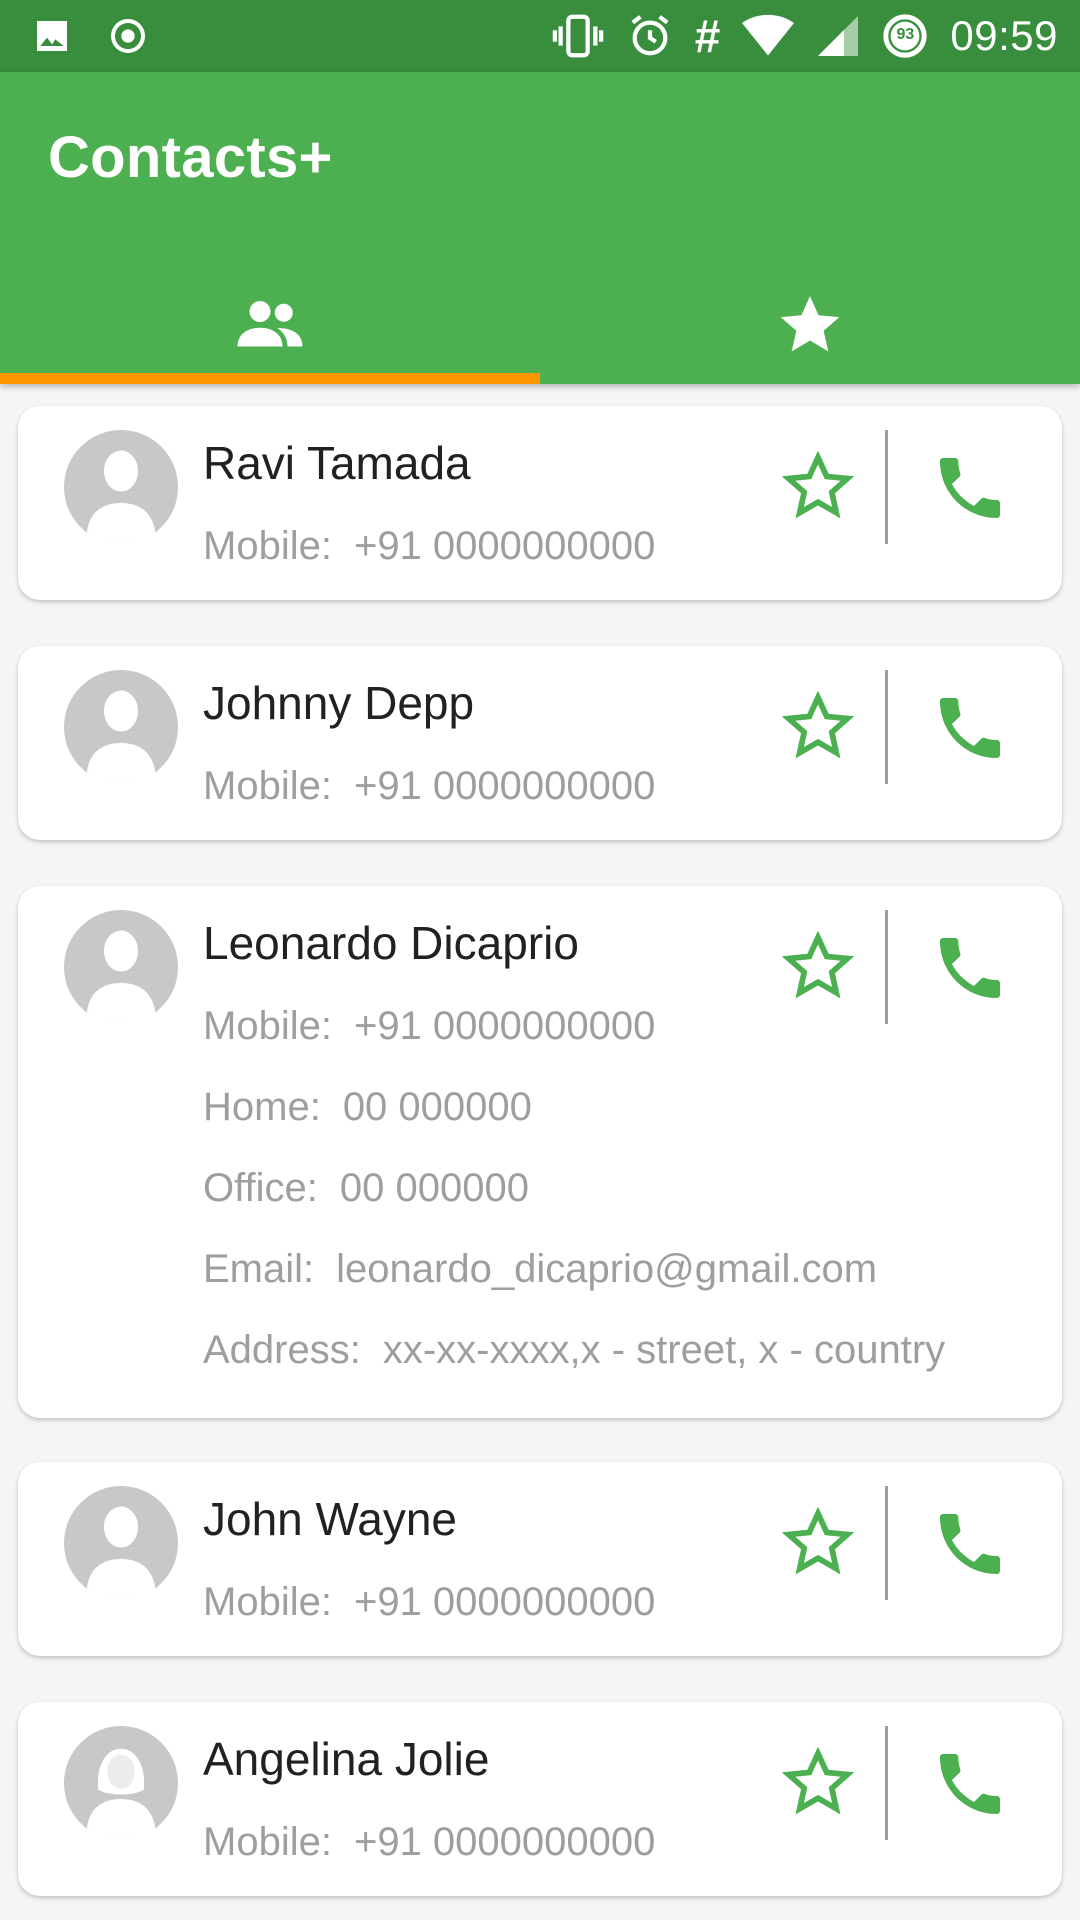  Describe the element at coordinates (804, 36) in the screenshot. I see `status-right-icons: # 93 09:59` at that location.